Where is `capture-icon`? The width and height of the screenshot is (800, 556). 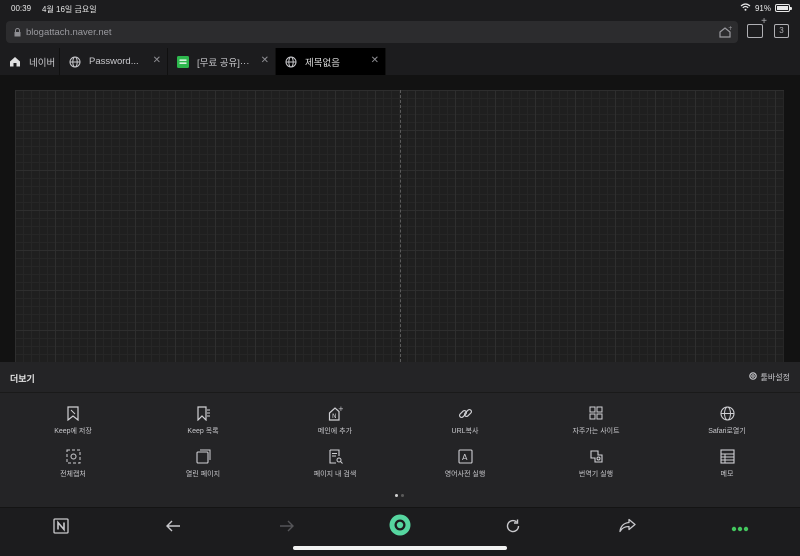 capture-icon is located at coordinates (73, 456).